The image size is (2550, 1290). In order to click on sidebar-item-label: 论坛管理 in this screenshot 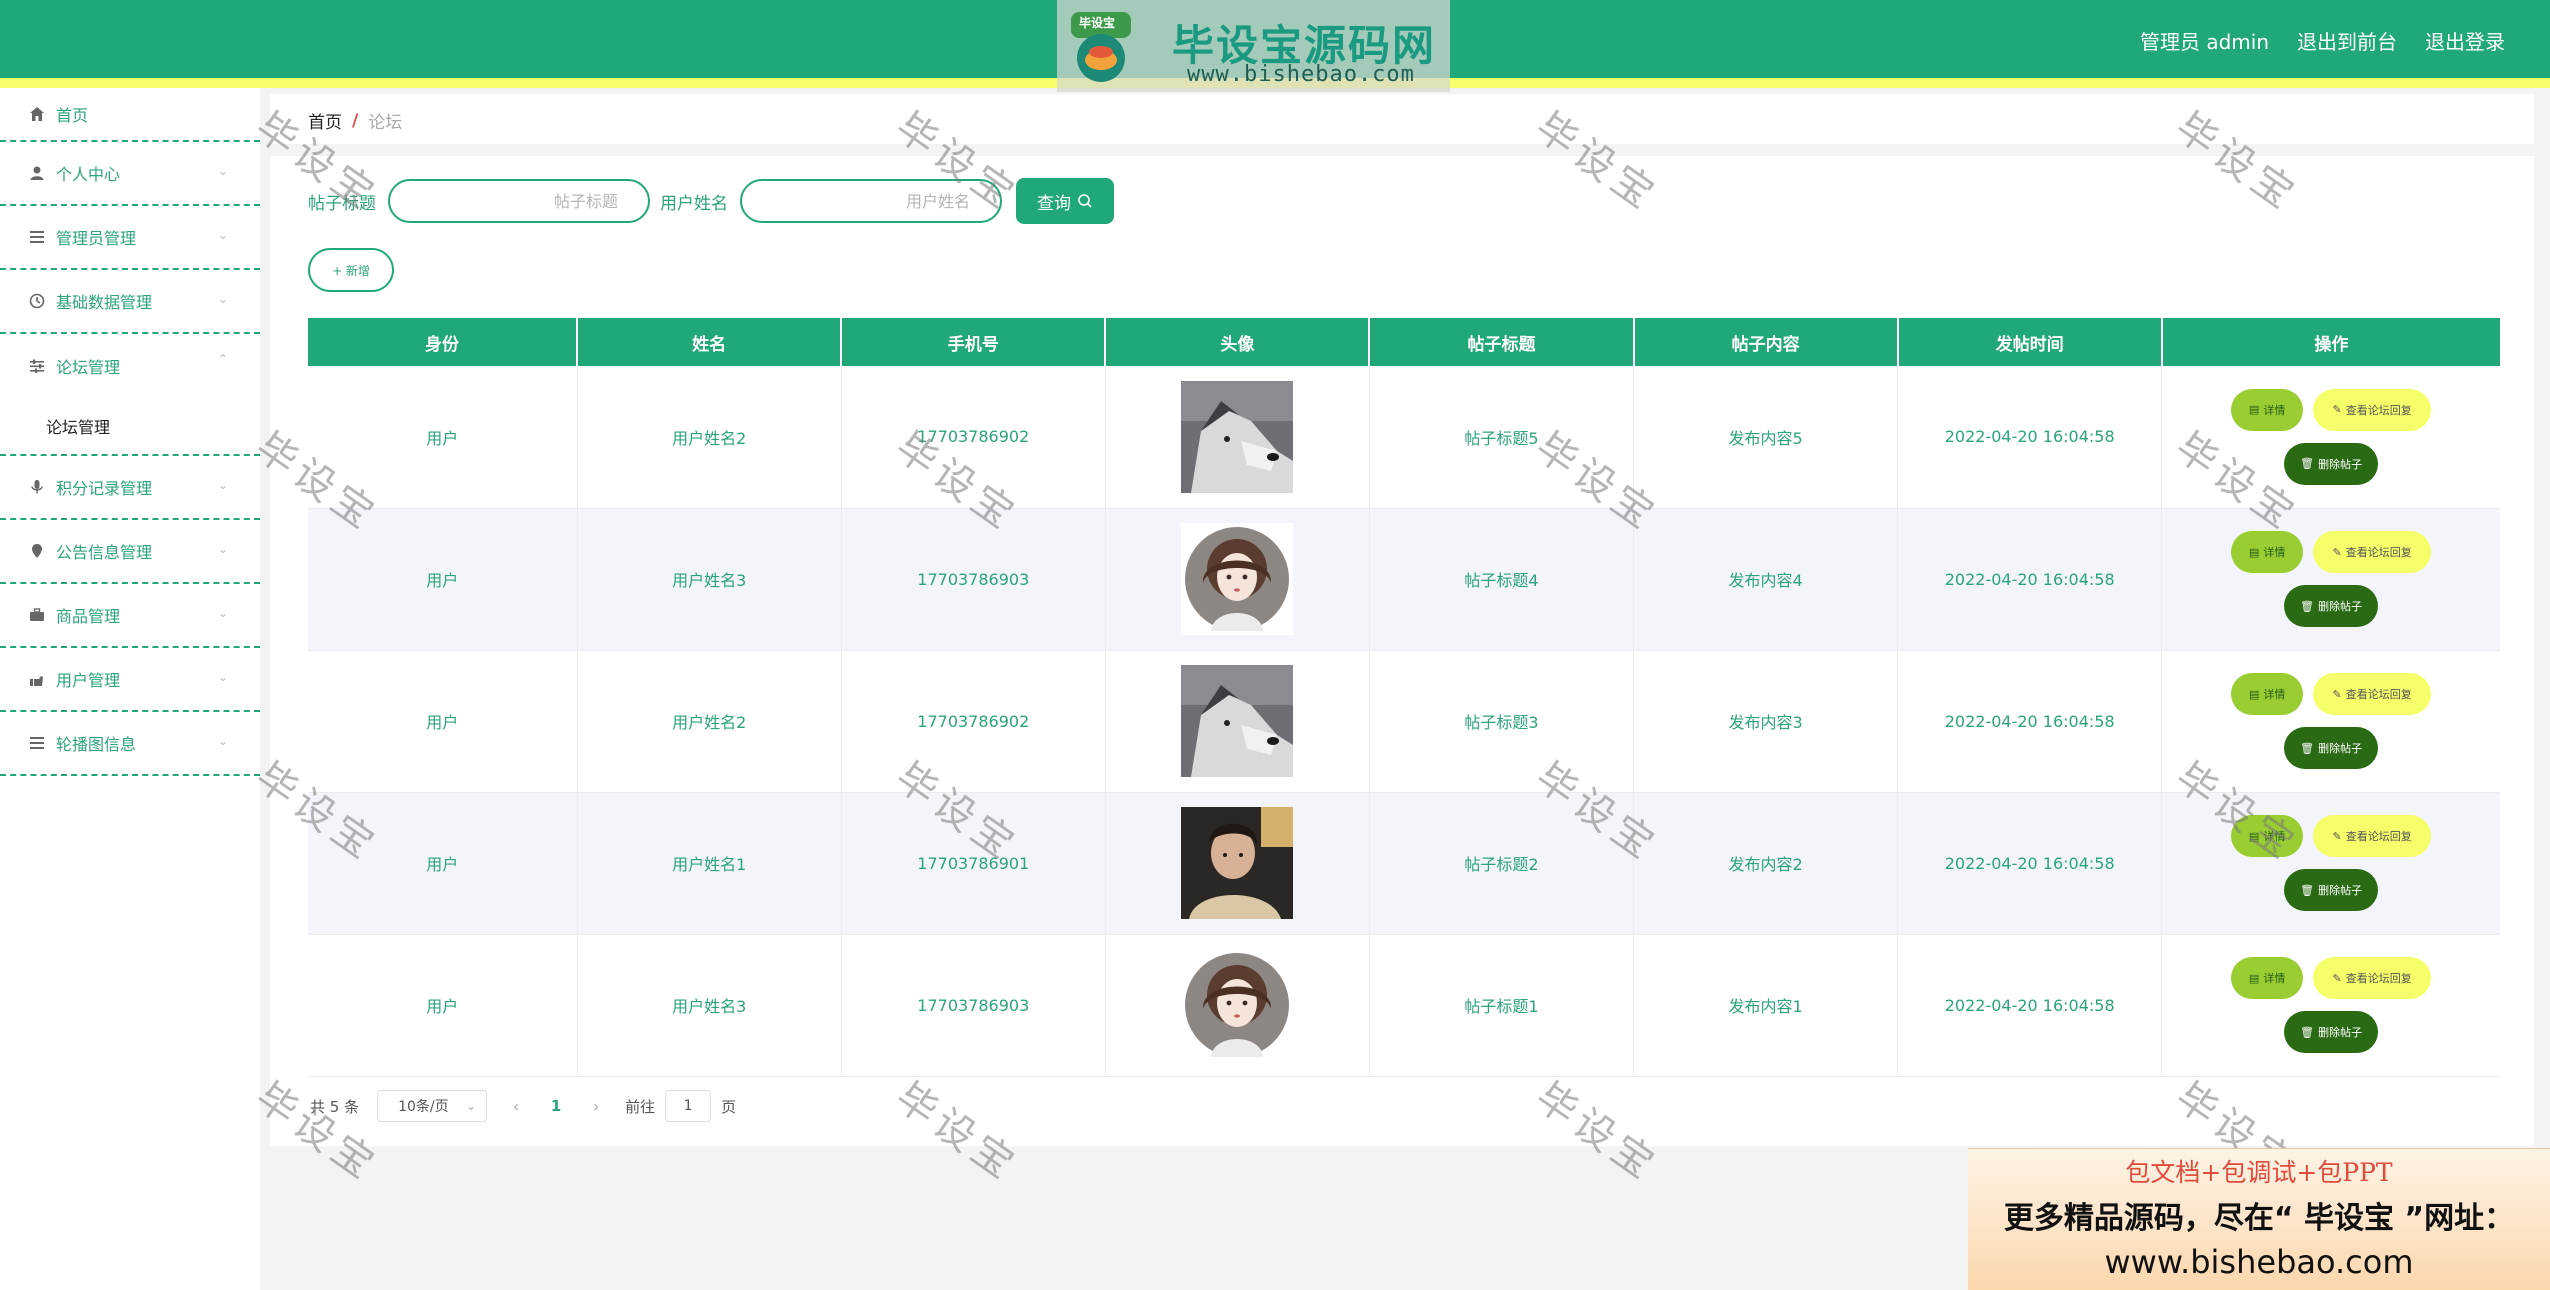, I will do `click(88, 367)`.